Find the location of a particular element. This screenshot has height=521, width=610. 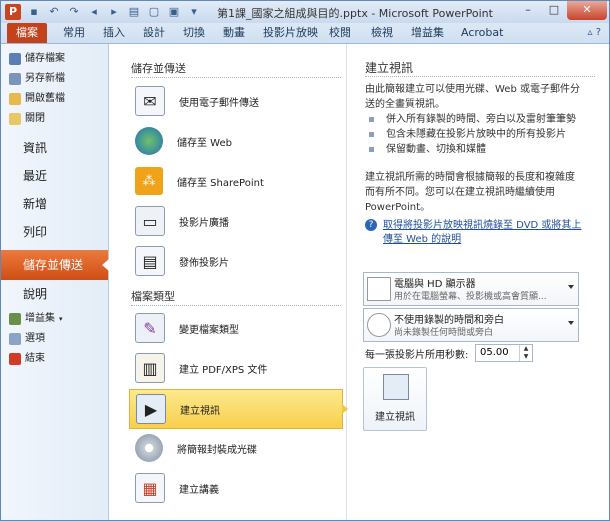

tab-view: 檢視 is located at coordinates (382, 33).